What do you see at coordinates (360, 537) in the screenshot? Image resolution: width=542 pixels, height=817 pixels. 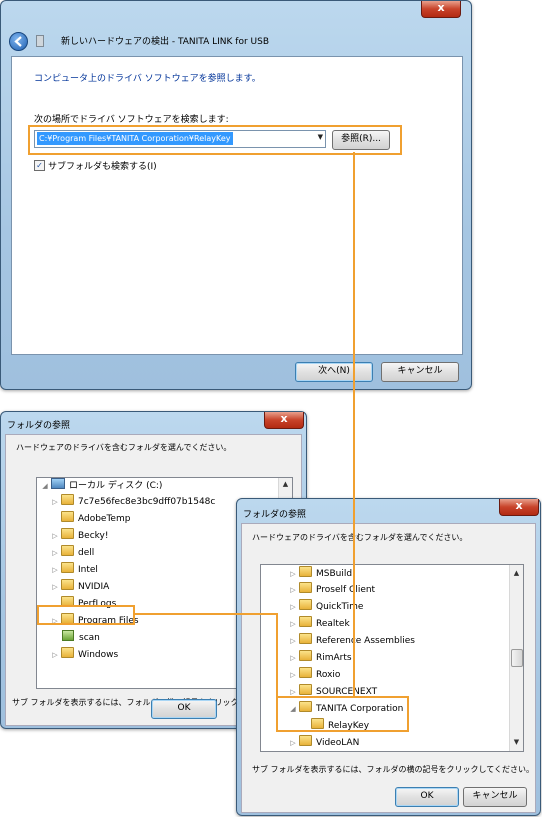 I see `browse2-instruction: ハードウェアのドライバを含むフォルダを選んでください。` at bounding box center [360, 537].